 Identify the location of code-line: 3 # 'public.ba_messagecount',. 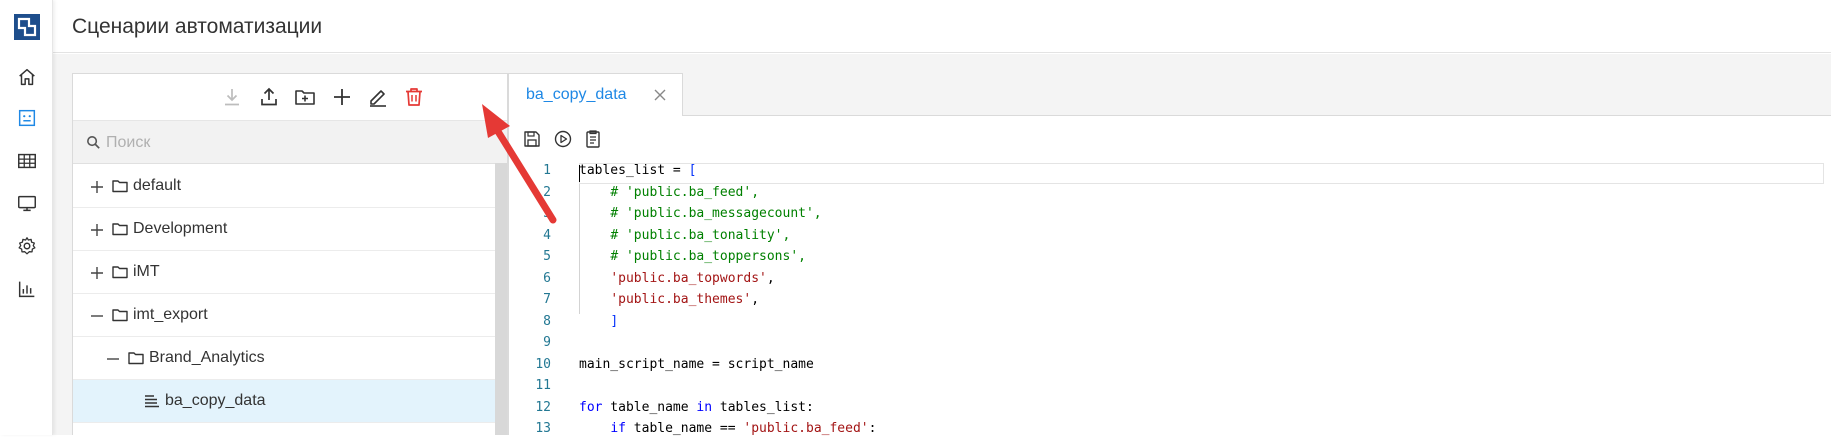
(1170, 214).